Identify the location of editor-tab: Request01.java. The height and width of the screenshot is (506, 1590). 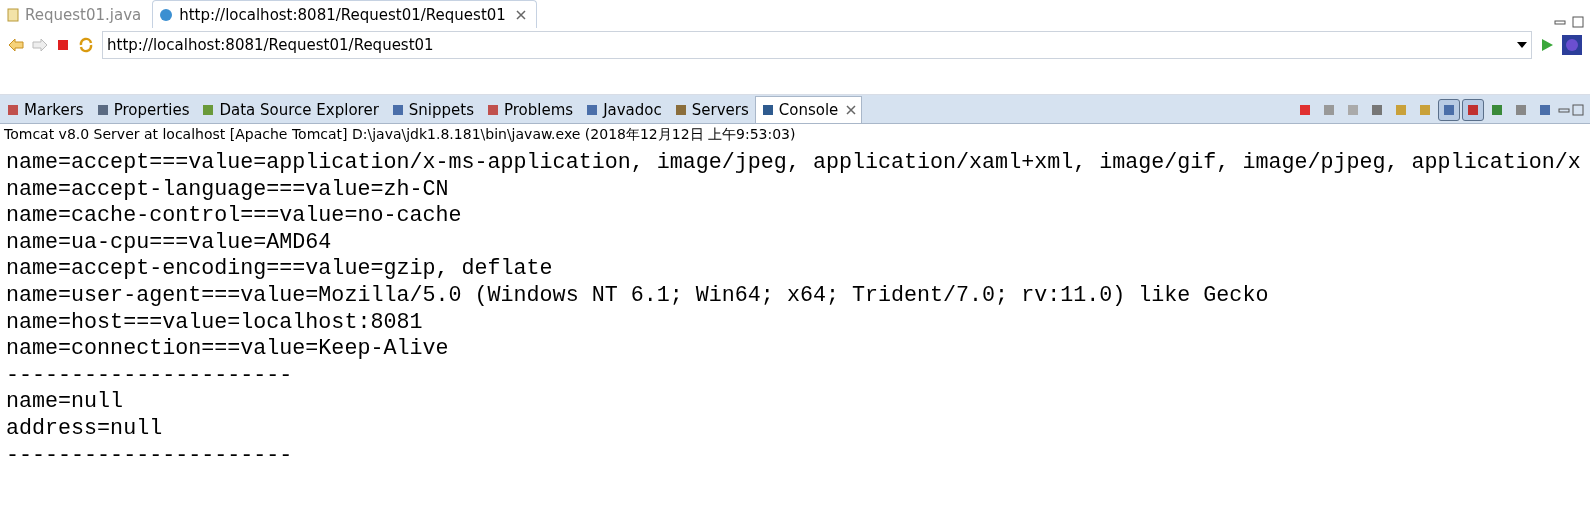
(76, 14).